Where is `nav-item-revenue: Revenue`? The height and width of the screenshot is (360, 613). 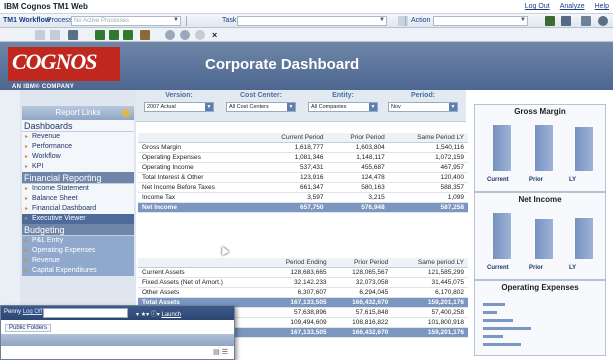 nav-item-revenue: Revenue is located at coordinates (78, 137).